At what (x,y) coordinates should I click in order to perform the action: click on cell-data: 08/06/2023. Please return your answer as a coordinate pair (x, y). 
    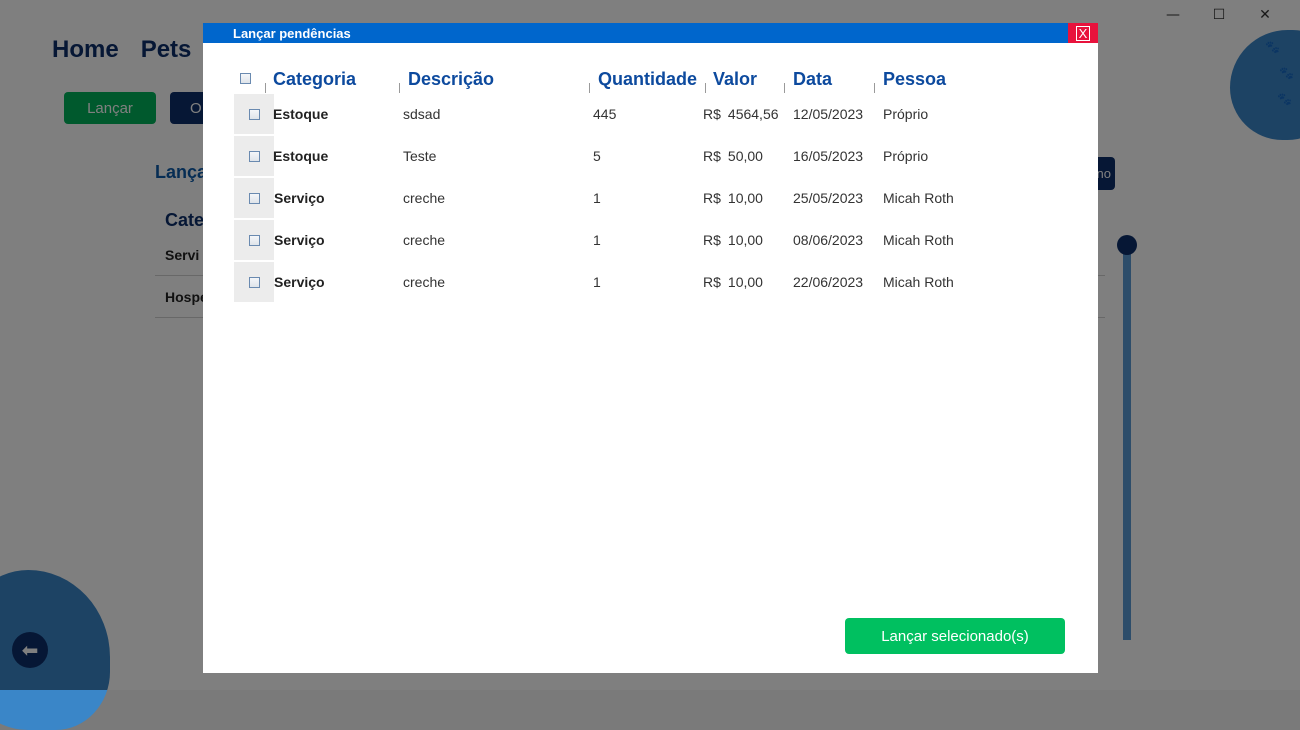
    Looking at the image, I should click on (828, 240).